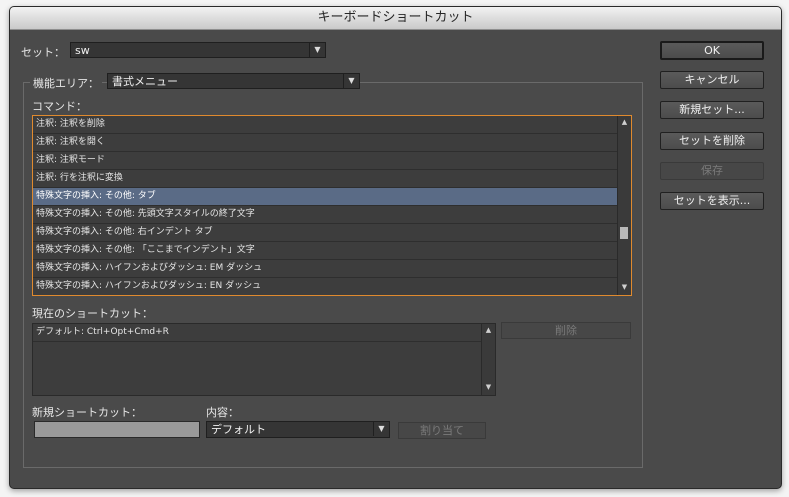 This screenshot has height=497, width=789. I want to click on list-item: 特殊文字の挿入: その他: 先頭文字スタイルの終了文字, so click(326, 215).